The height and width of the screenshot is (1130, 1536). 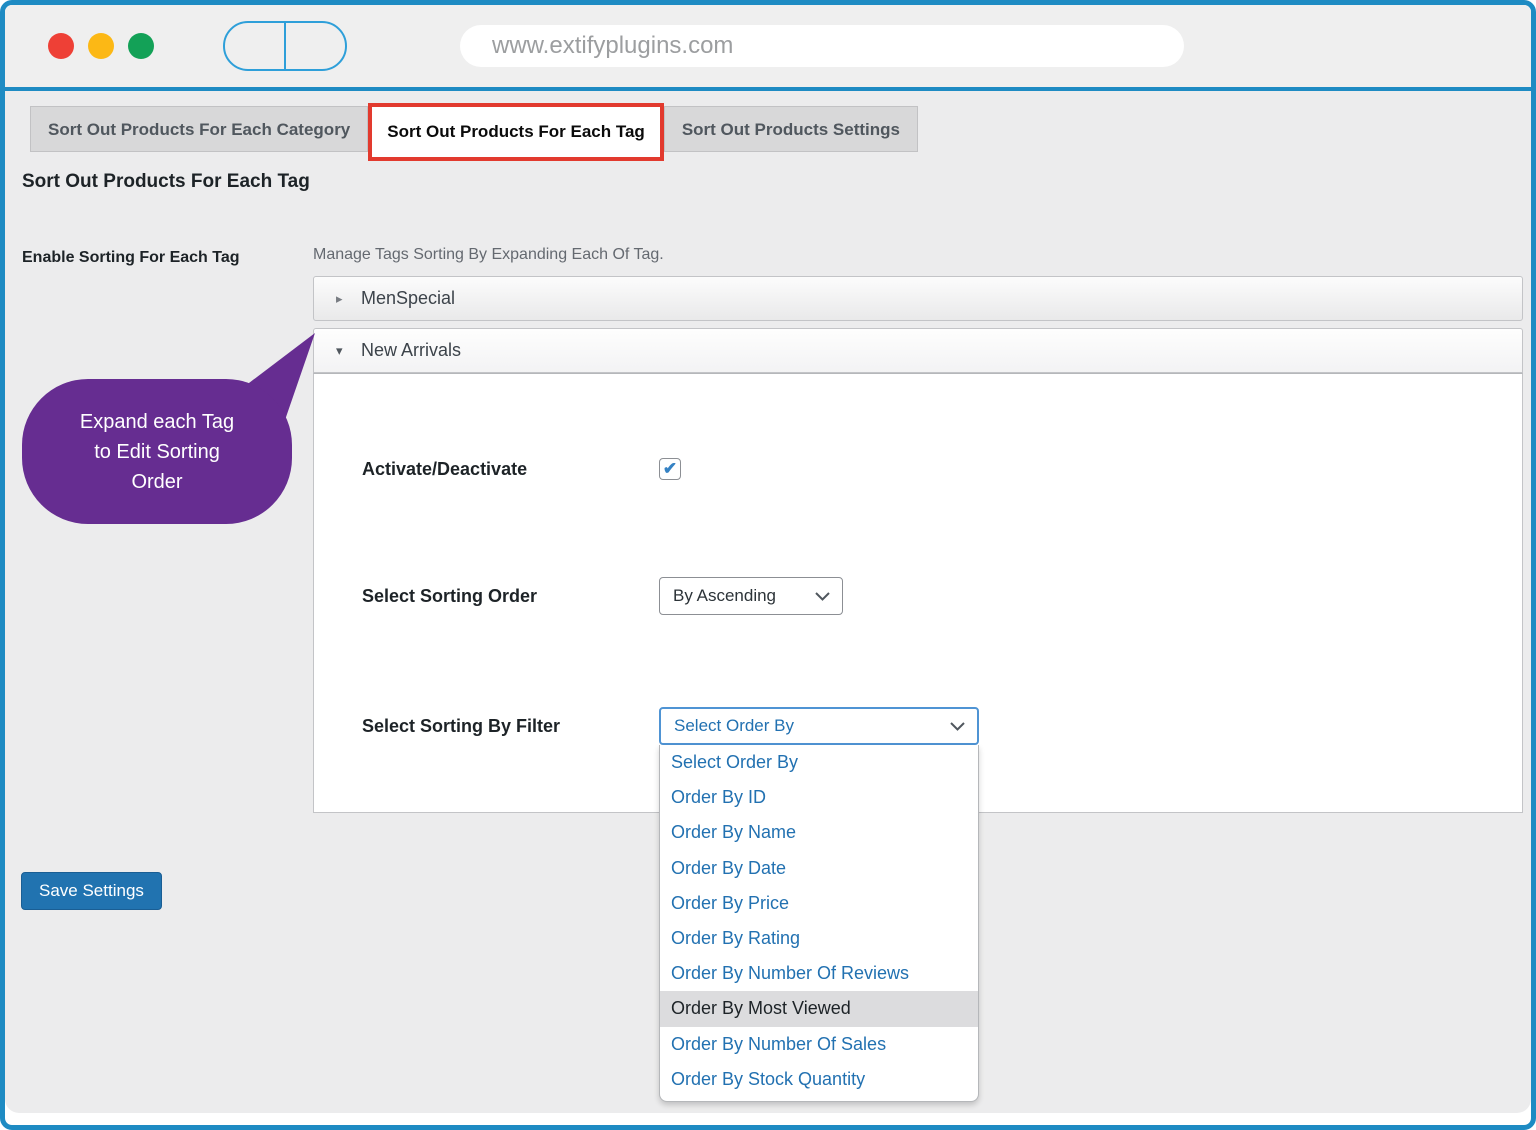 I want to click on accordion-menspecial: ▸ MenSpecial, so click(x=918, y=298).